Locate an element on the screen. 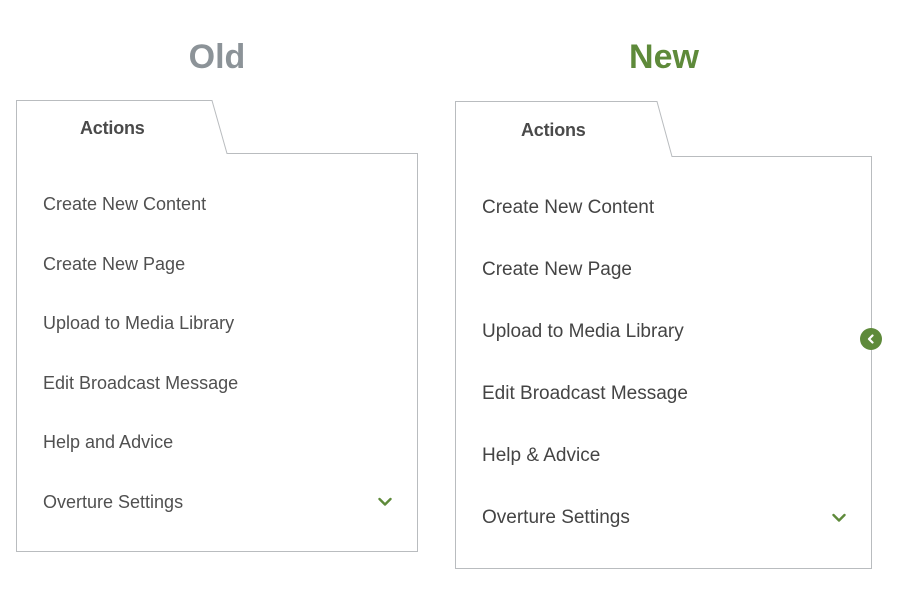  new-menu-item-upload-media: Upload to Media Library is located at coordinates (677, 332).